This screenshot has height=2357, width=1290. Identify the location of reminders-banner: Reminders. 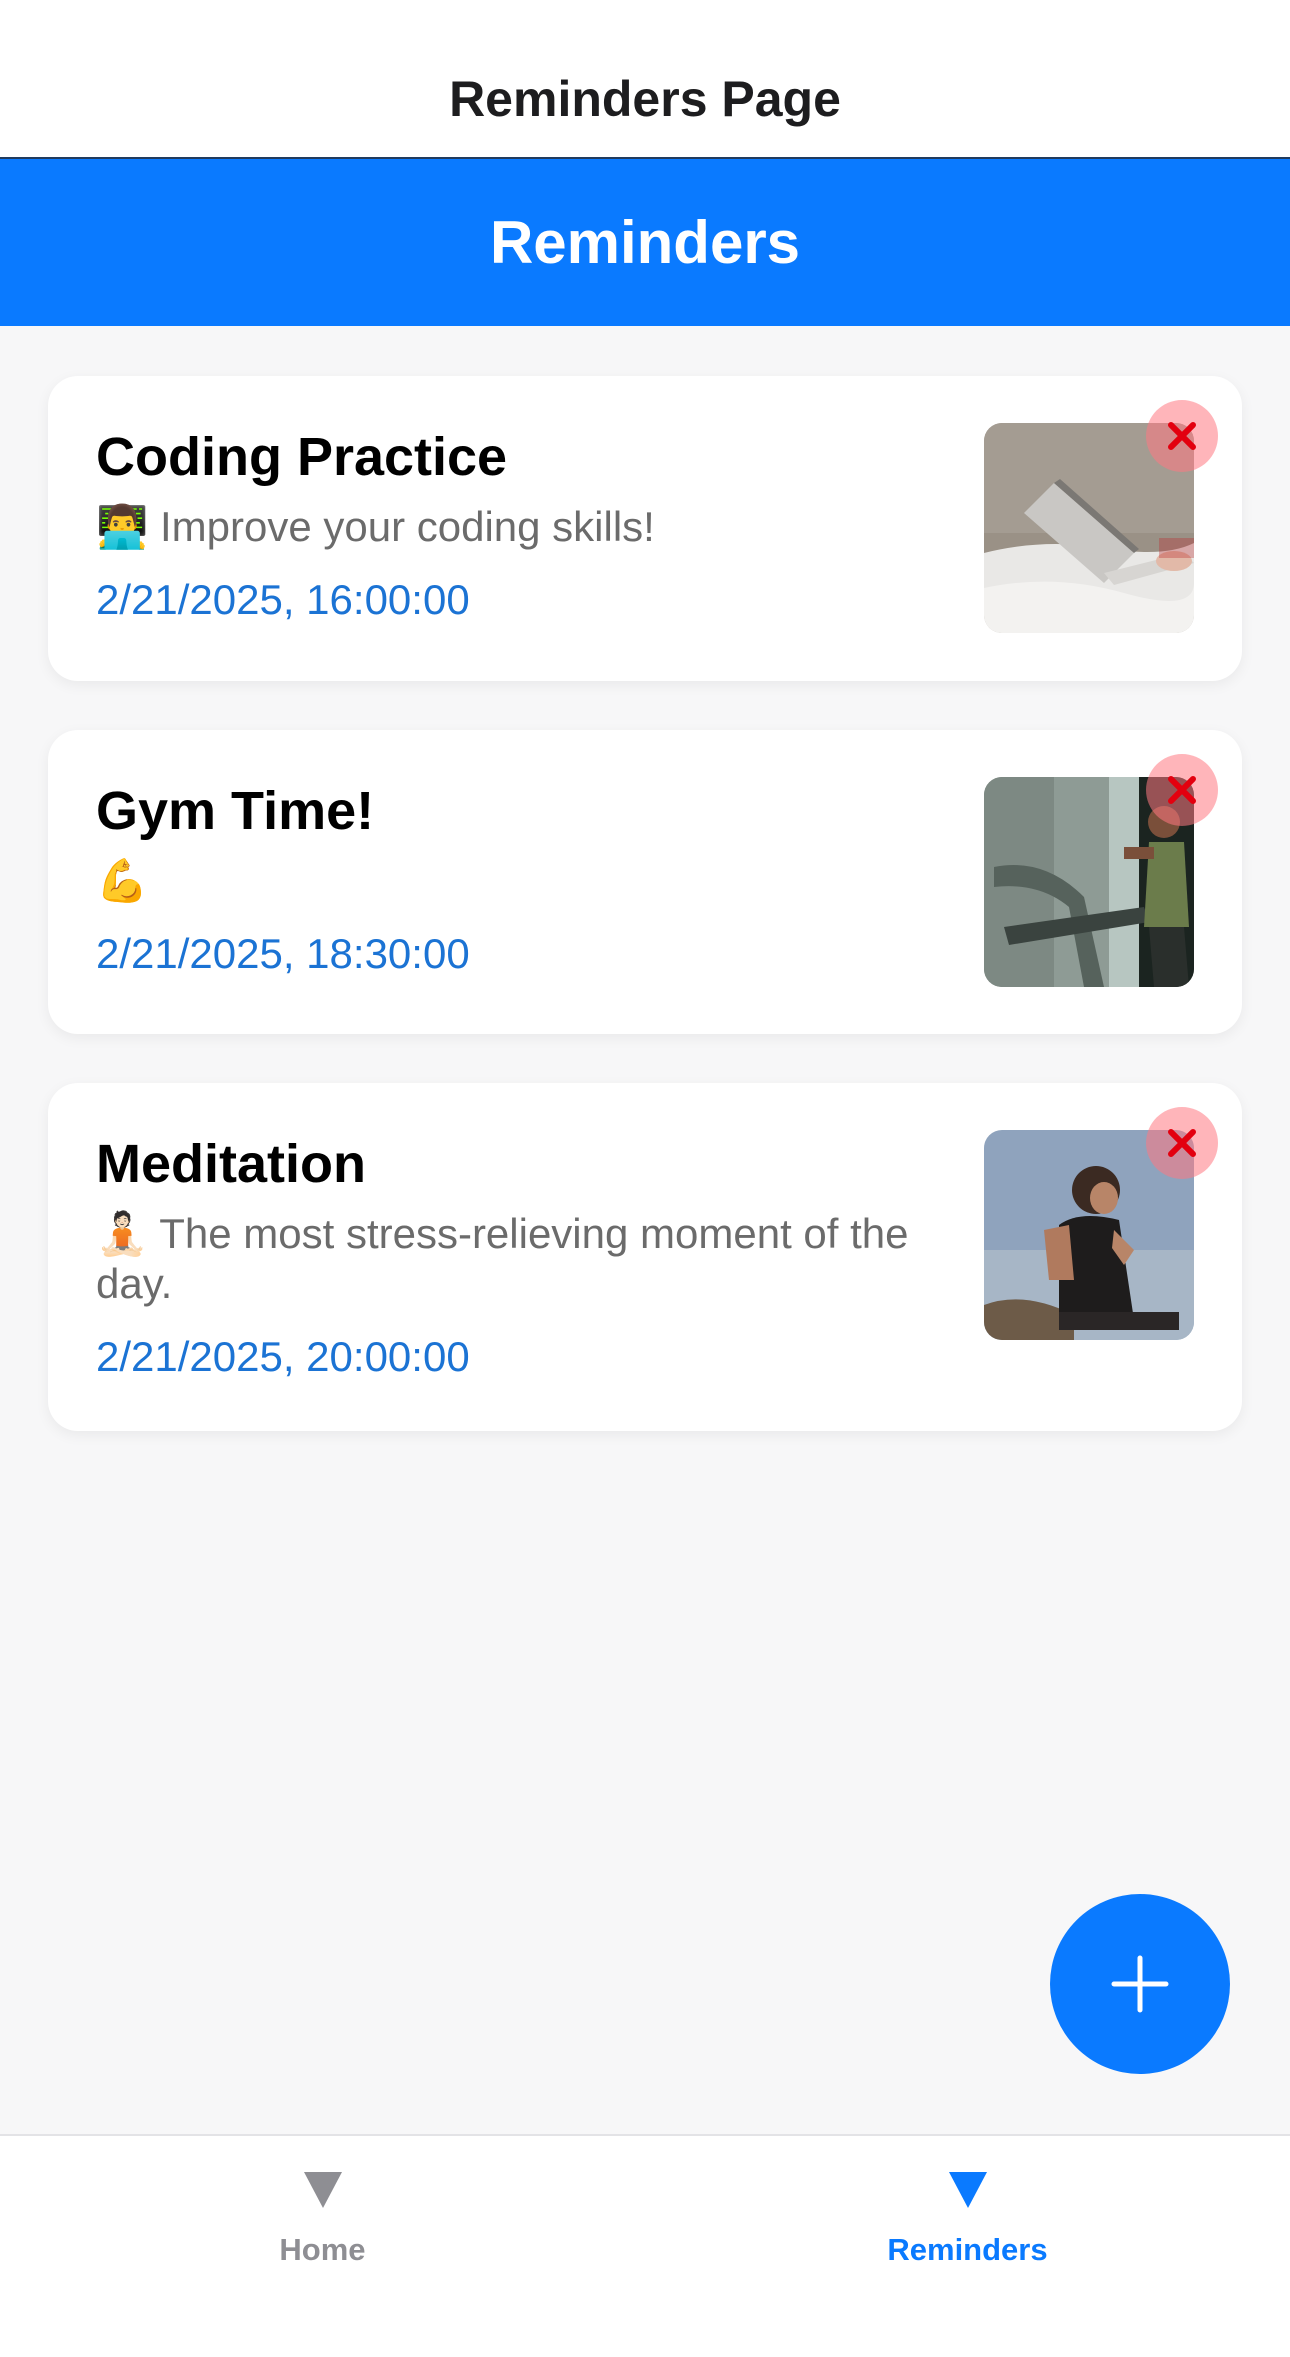
(645, 242).